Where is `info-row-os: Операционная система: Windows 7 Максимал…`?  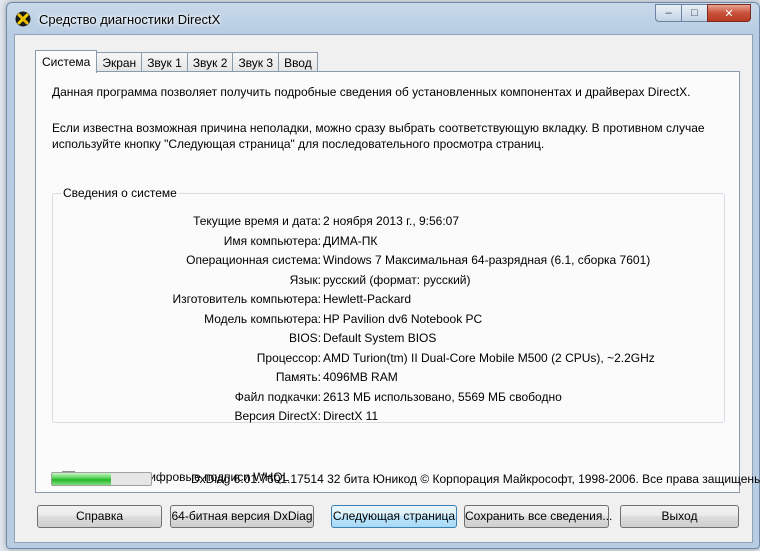 info-row-os: Операционная система: Windows 7 Максимал… is located at coordinates (389, 261).